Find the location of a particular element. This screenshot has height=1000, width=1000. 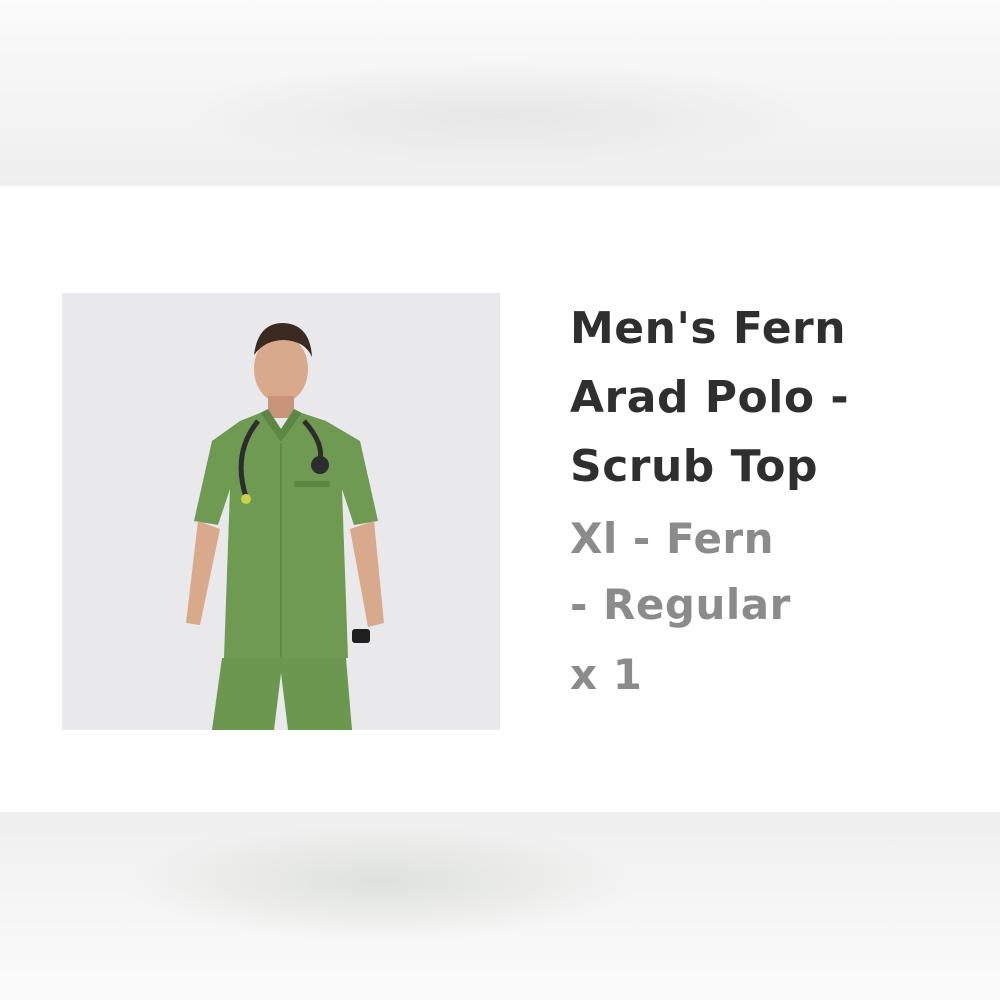

product-title: Men's Fern Arad Polo - Scrub Top is located at coordinates (770, 397).